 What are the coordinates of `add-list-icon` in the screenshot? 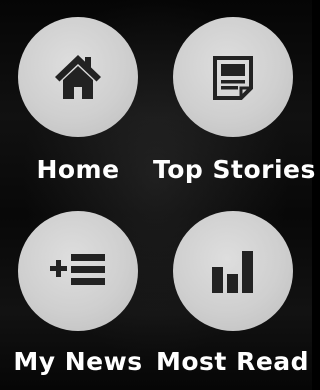 It's located at (77, 269).